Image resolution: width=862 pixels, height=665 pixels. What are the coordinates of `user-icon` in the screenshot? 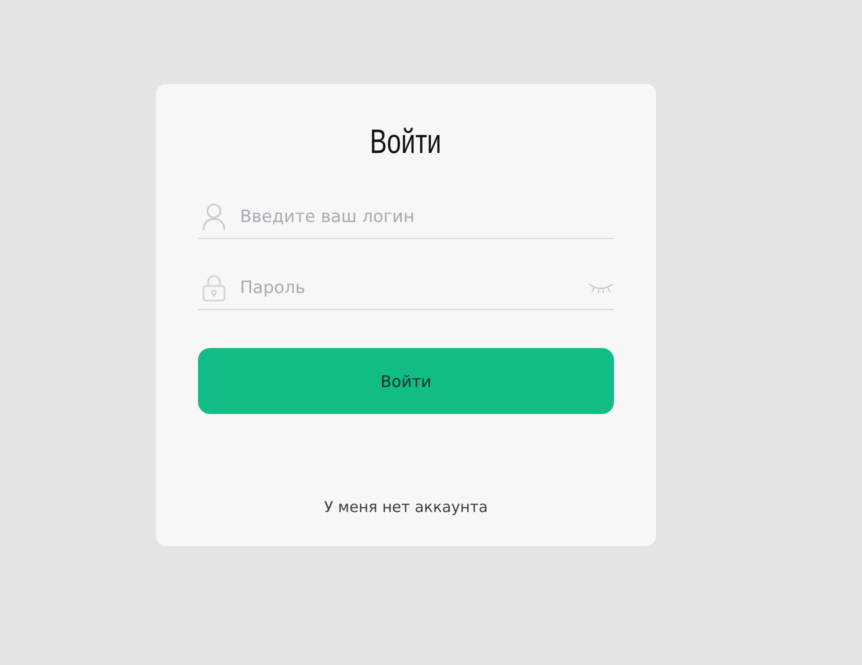 It's located at (214, 217).